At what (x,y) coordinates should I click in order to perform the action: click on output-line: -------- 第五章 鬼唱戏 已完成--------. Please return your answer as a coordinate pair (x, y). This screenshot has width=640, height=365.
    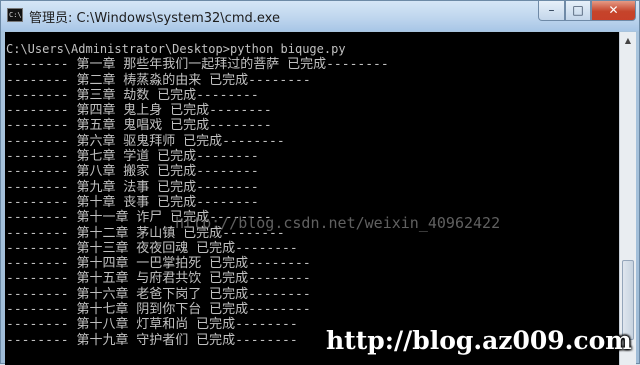
    Looking at the image, I should click on (139, 126).